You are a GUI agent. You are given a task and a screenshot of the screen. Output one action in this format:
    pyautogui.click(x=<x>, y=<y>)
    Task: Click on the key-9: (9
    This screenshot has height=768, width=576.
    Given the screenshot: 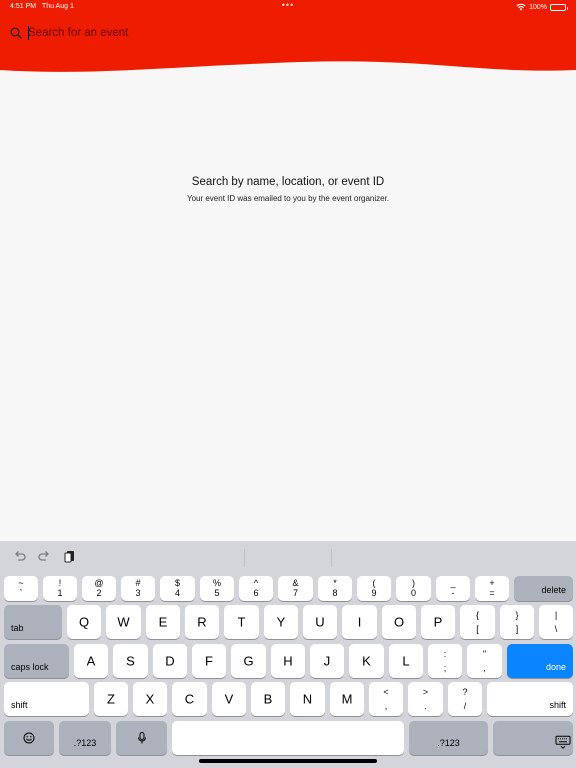 What is the action you would take?
    pyautogui.click(x=374, y=588)
    